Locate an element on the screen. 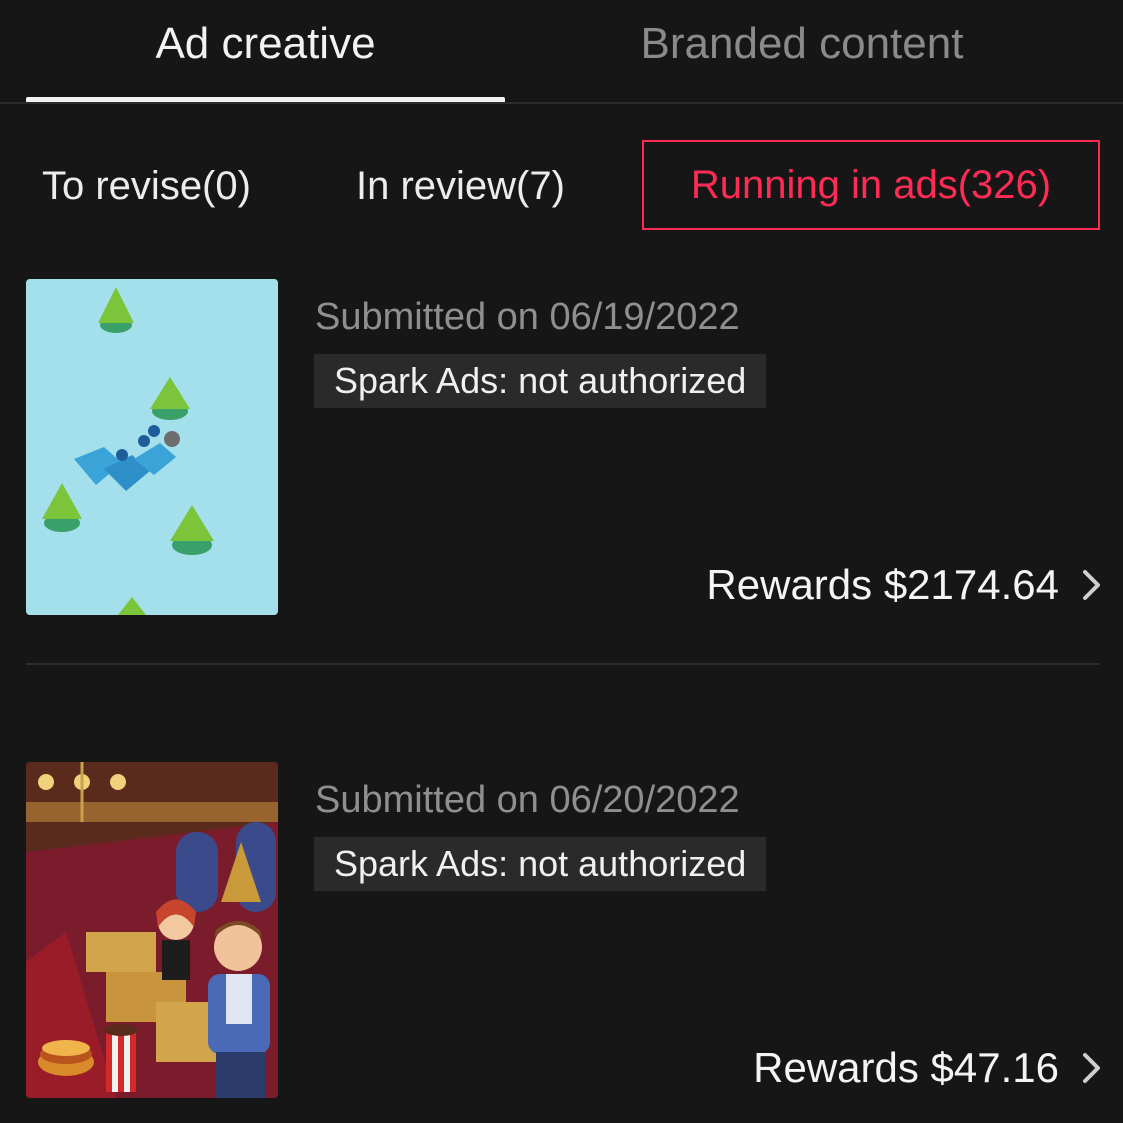  game-restaurant-thumbnail-image is located at coordinates (152, 930).